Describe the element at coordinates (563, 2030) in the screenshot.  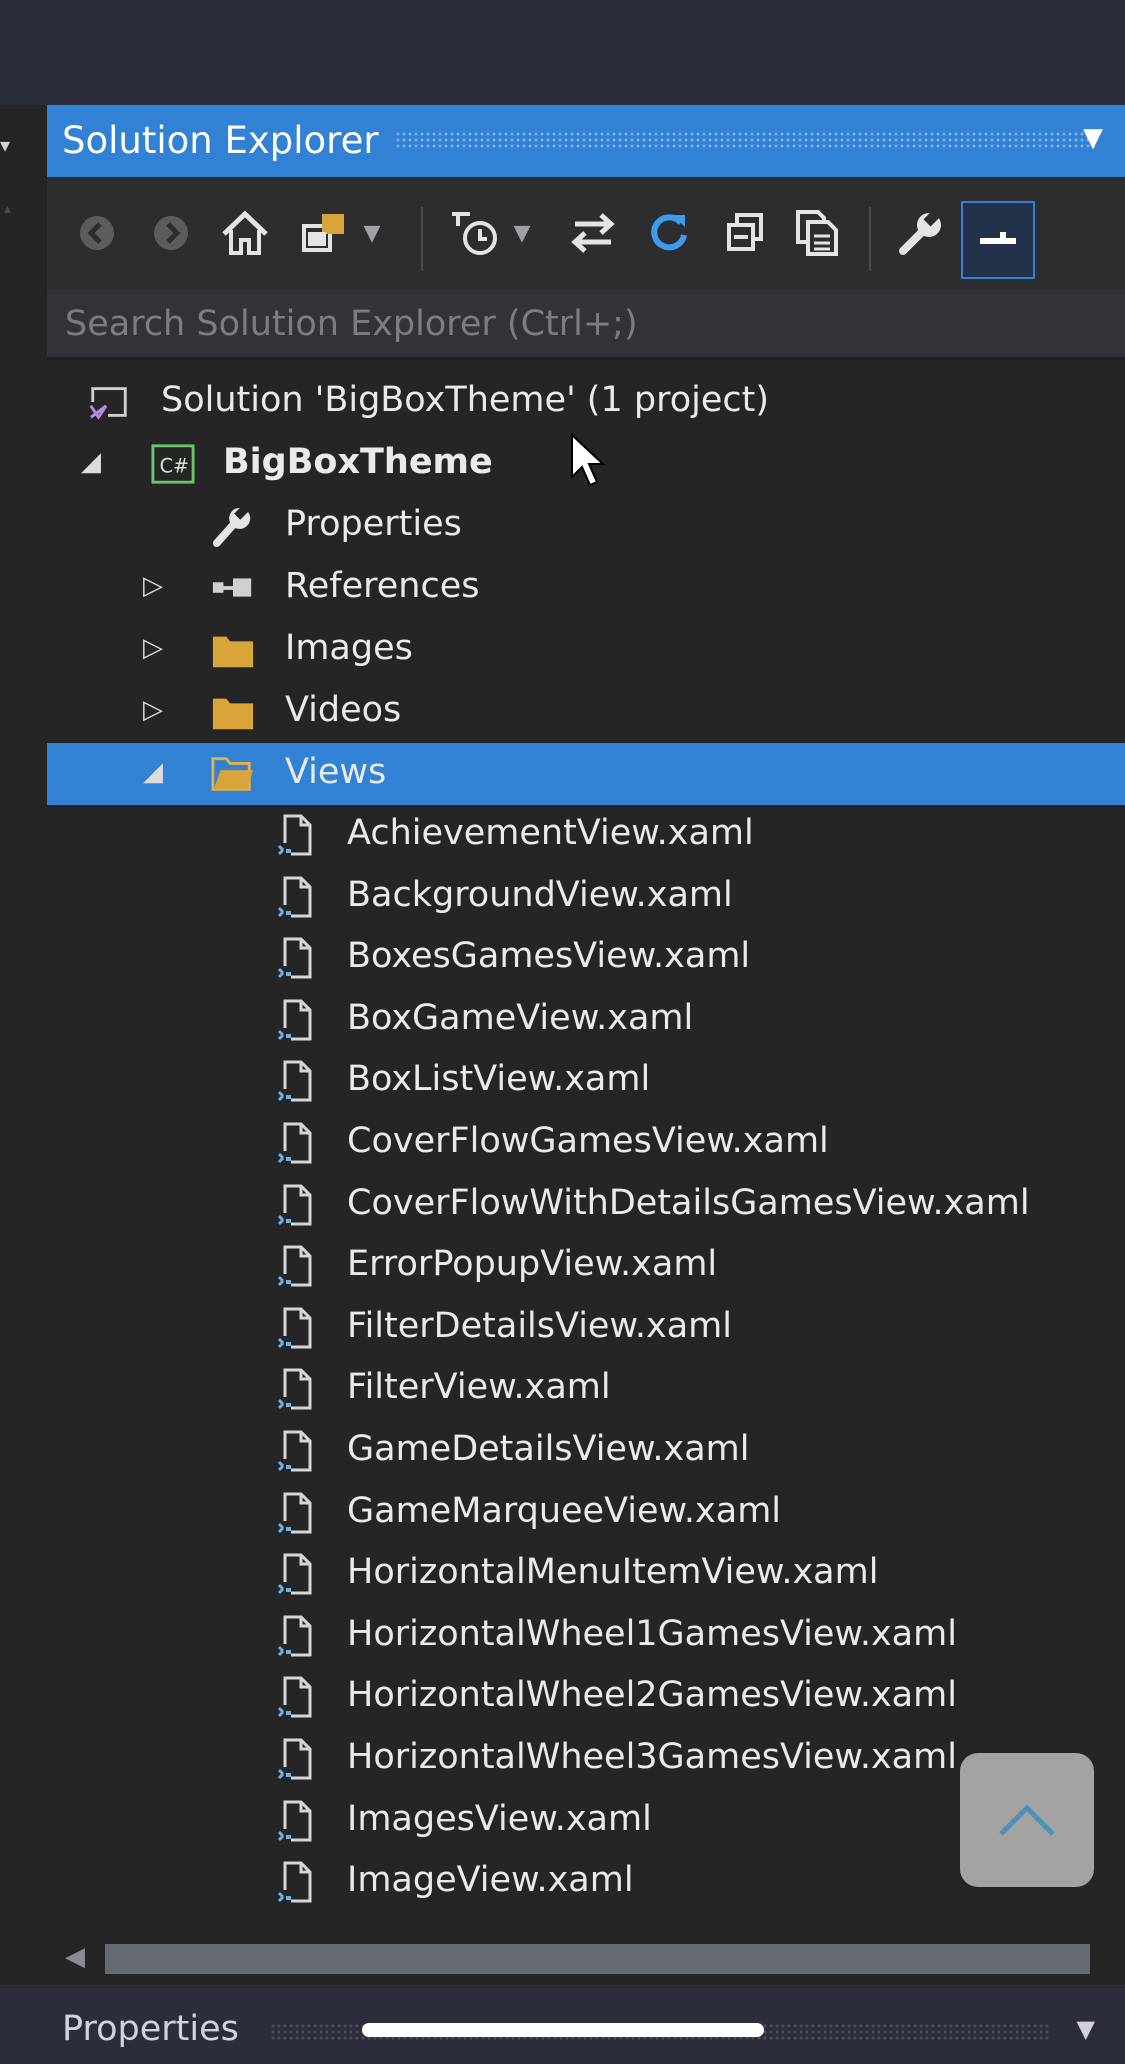
I see `home-indicator` at that location.